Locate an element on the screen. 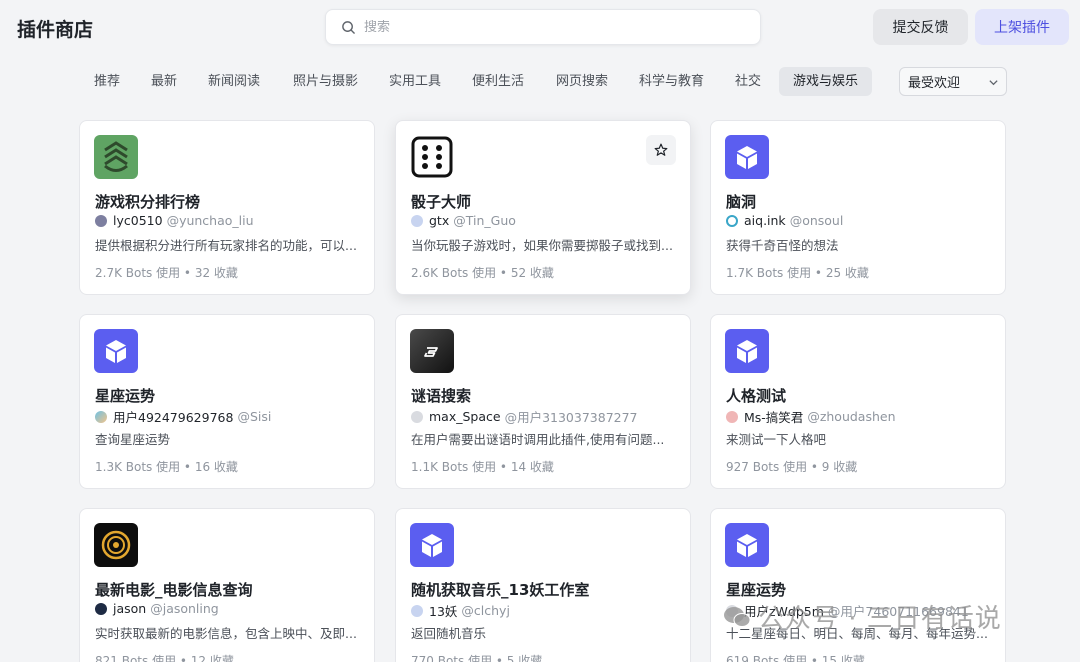 Image resolution: width=1080 pixels, height=662 pixels. watermark: 公众号 · 三日有话说 is located at coordinates (862, 616).